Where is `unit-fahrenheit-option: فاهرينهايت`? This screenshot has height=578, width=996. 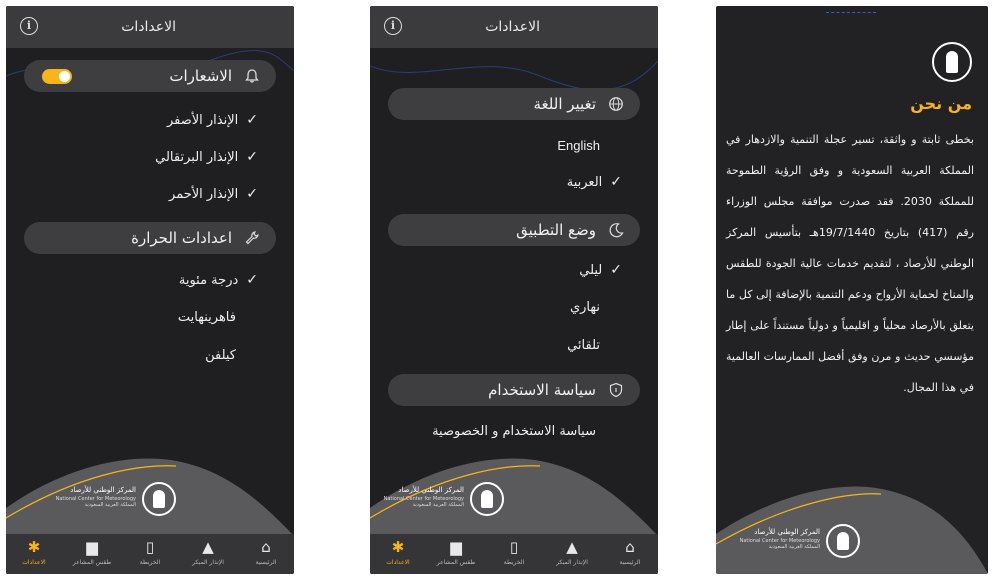 unit-fahrenheit-option: فاهرينهايت is located at coordinates (207, 317).